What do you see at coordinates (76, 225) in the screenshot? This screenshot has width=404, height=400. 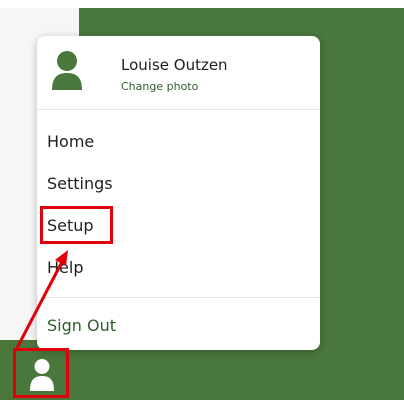 I see `setup-highlight-box` at bounding box center [76, 225].